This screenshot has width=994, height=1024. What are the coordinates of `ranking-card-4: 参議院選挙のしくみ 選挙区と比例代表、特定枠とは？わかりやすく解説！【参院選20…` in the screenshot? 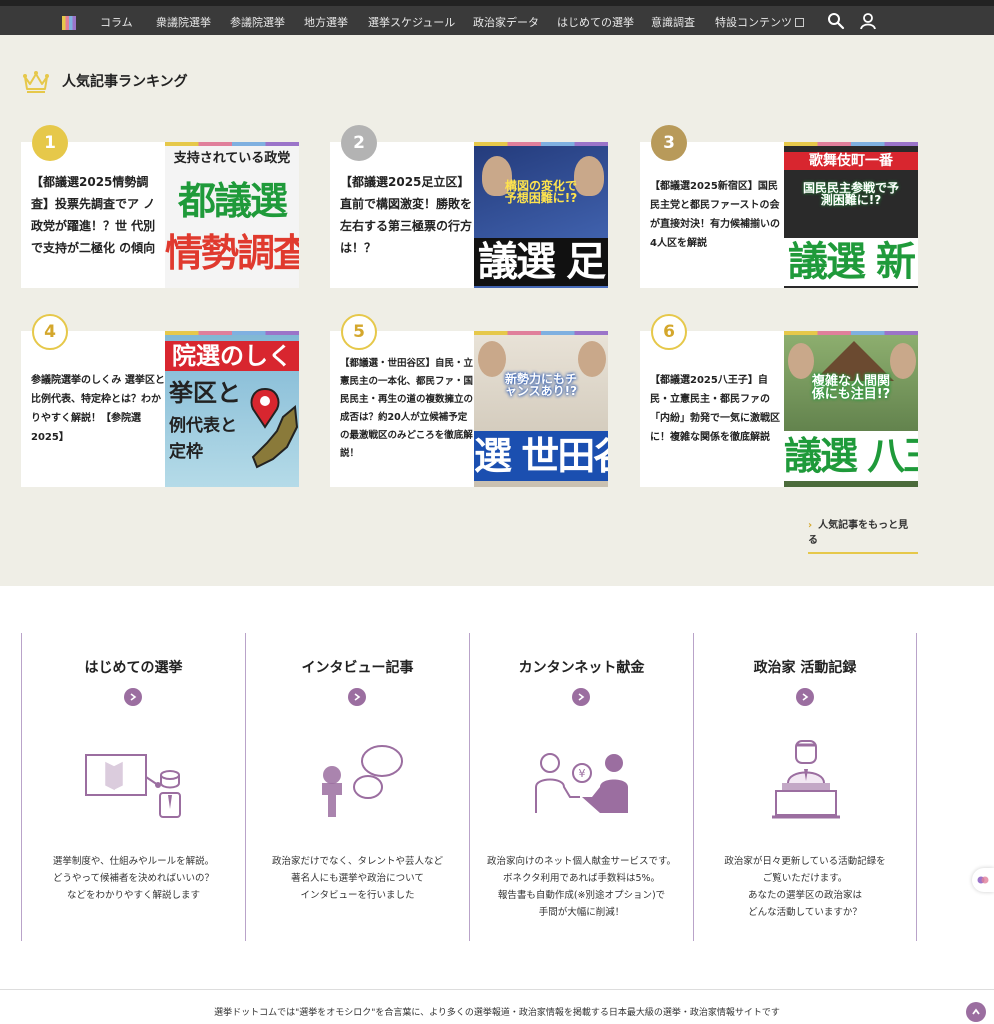 It's located at (160, 409).